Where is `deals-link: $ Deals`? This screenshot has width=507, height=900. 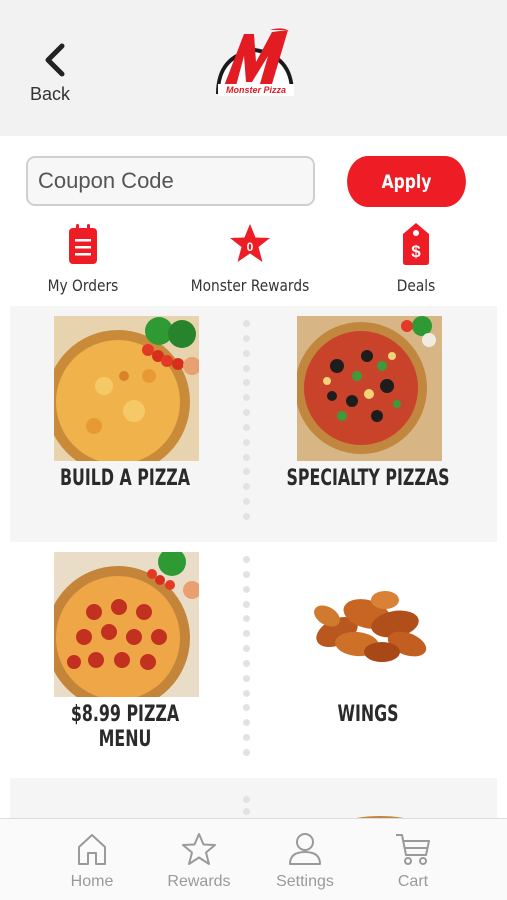
deals-link: $ Deals is located at coordinates (416, 261).